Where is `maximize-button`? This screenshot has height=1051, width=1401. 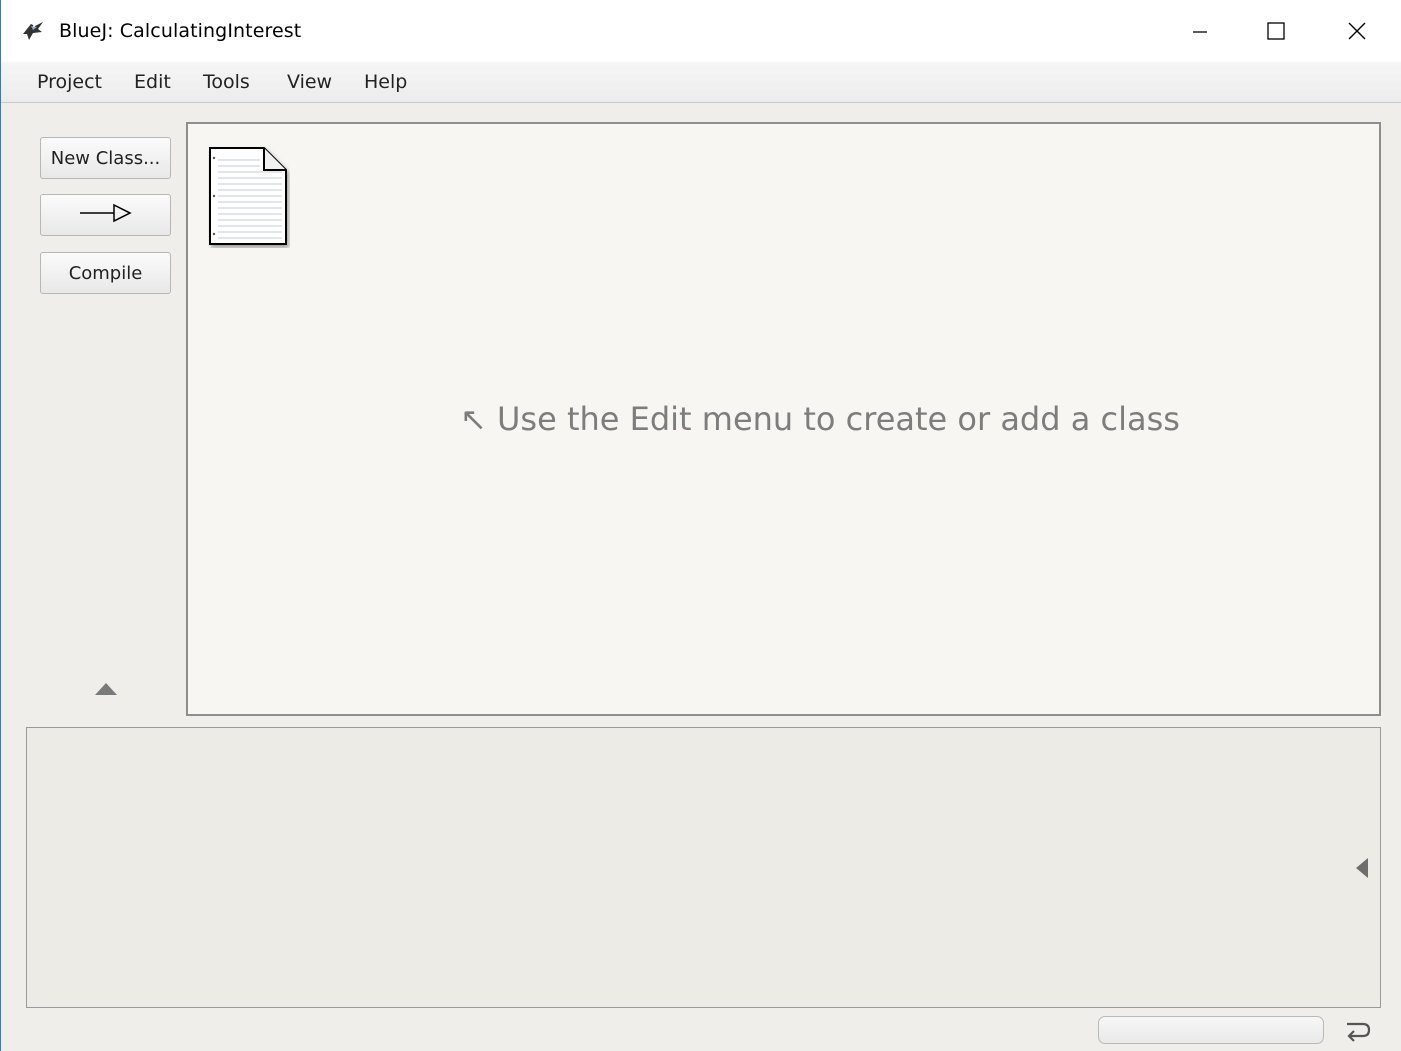
maximize-button is located at coordinates (1276, 31).